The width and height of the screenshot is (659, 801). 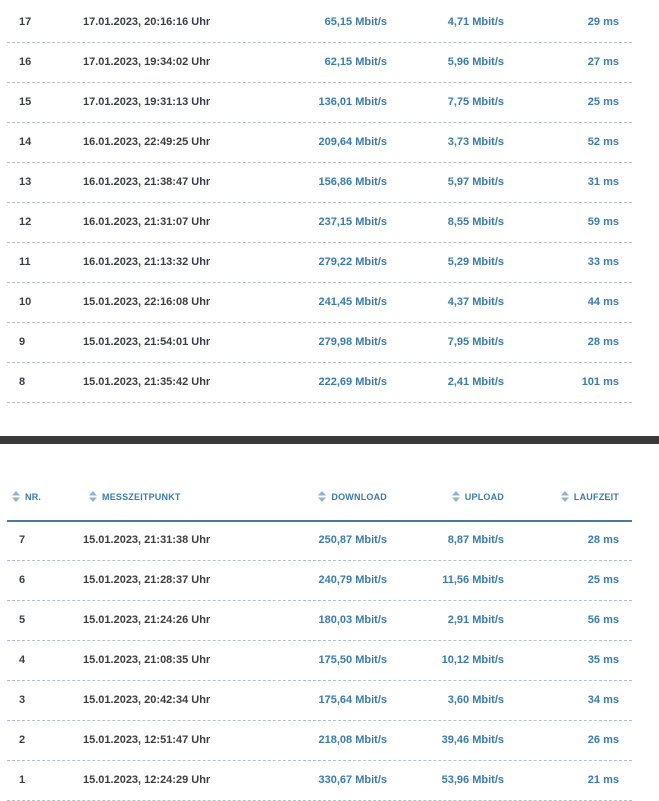 I want to click on cell-upload: 7,95 Mbit/s, so click(x=475, y=342).